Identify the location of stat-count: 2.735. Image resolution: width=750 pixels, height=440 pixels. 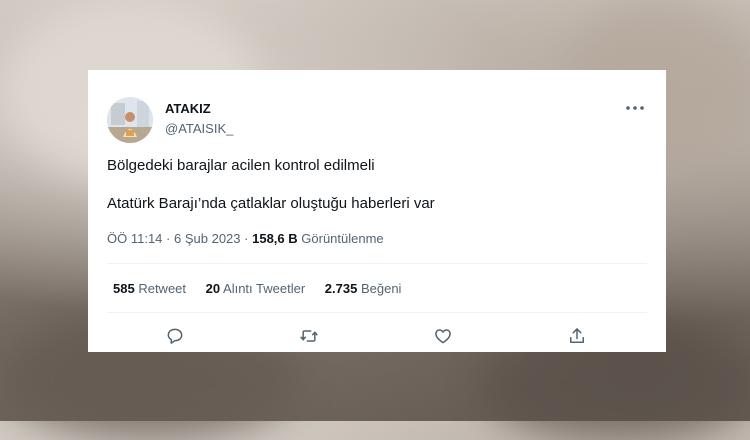
(341, 288).